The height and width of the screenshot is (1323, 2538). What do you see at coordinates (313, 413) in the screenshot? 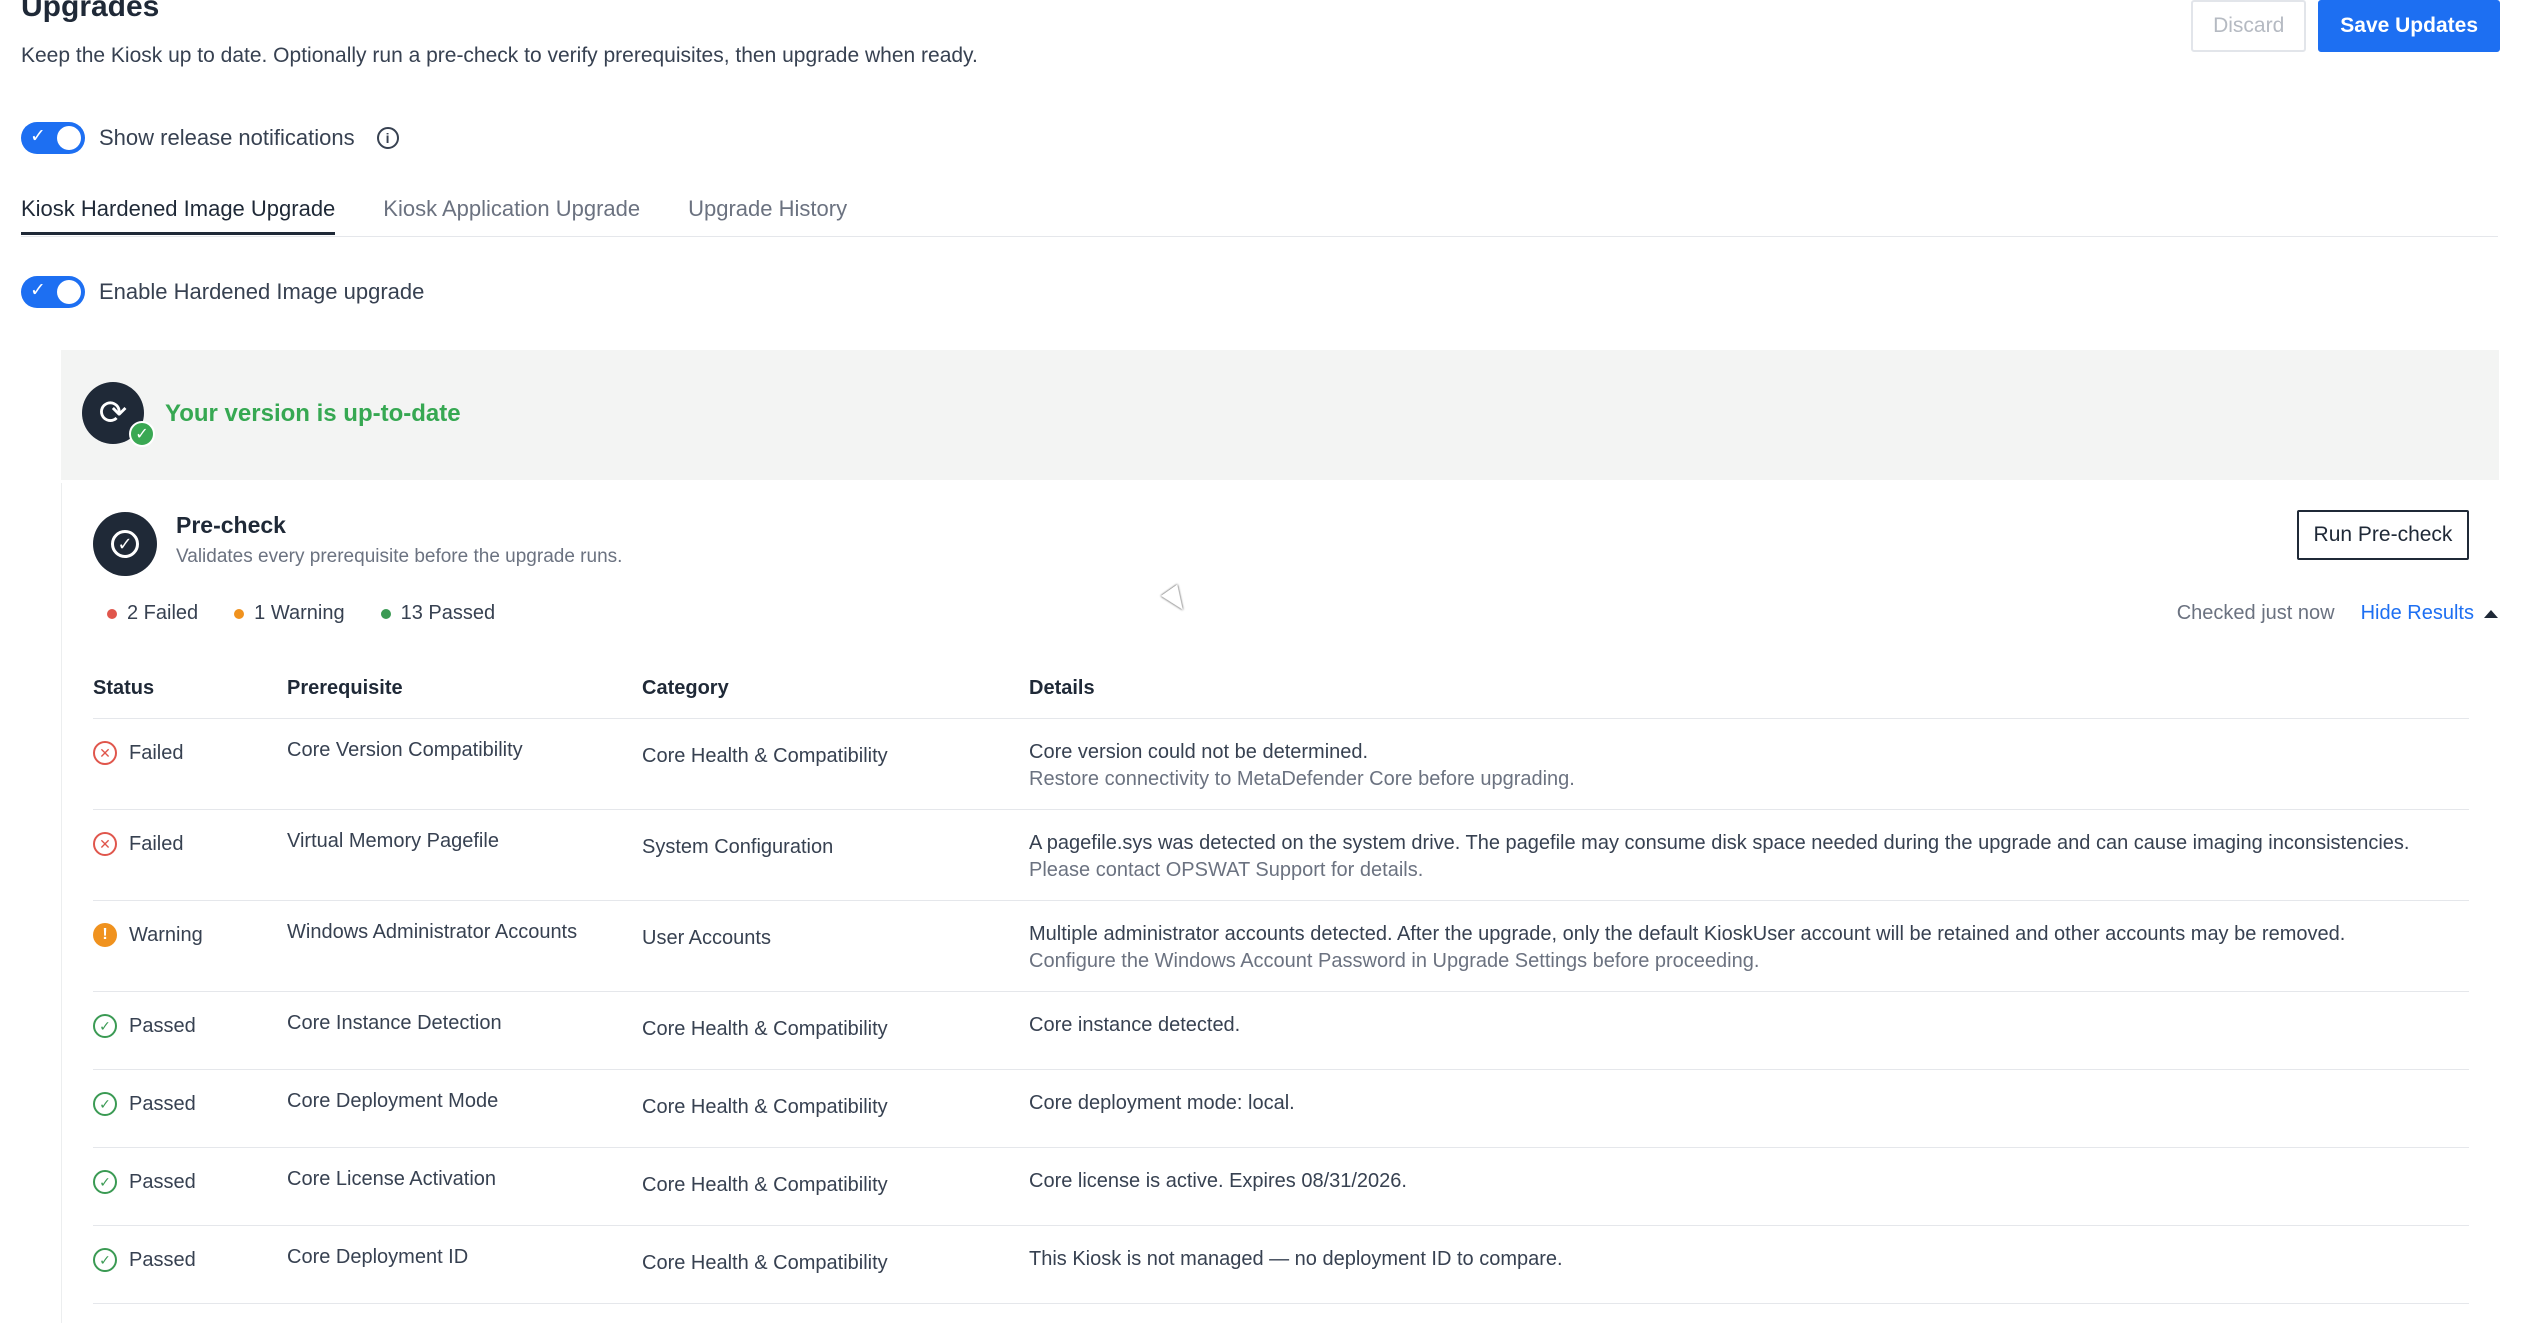
I see `version-status-text: Your version is up-to-date` at bounding box center [313, 413].